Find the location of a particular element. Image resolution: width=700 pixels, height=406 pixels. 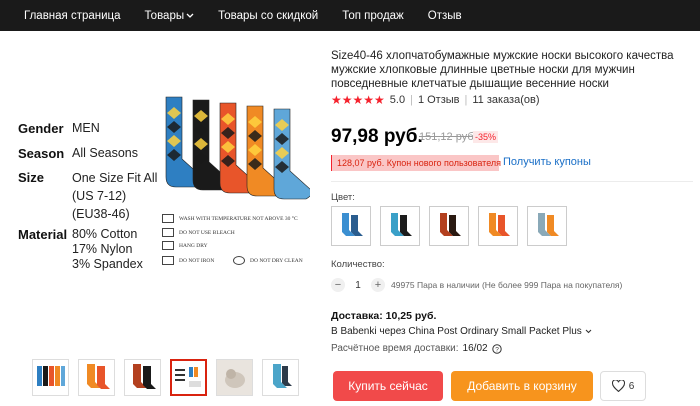

coupon-banner: 128,07 руб. Купон нового пользователя is located at coordinates (418, 163).